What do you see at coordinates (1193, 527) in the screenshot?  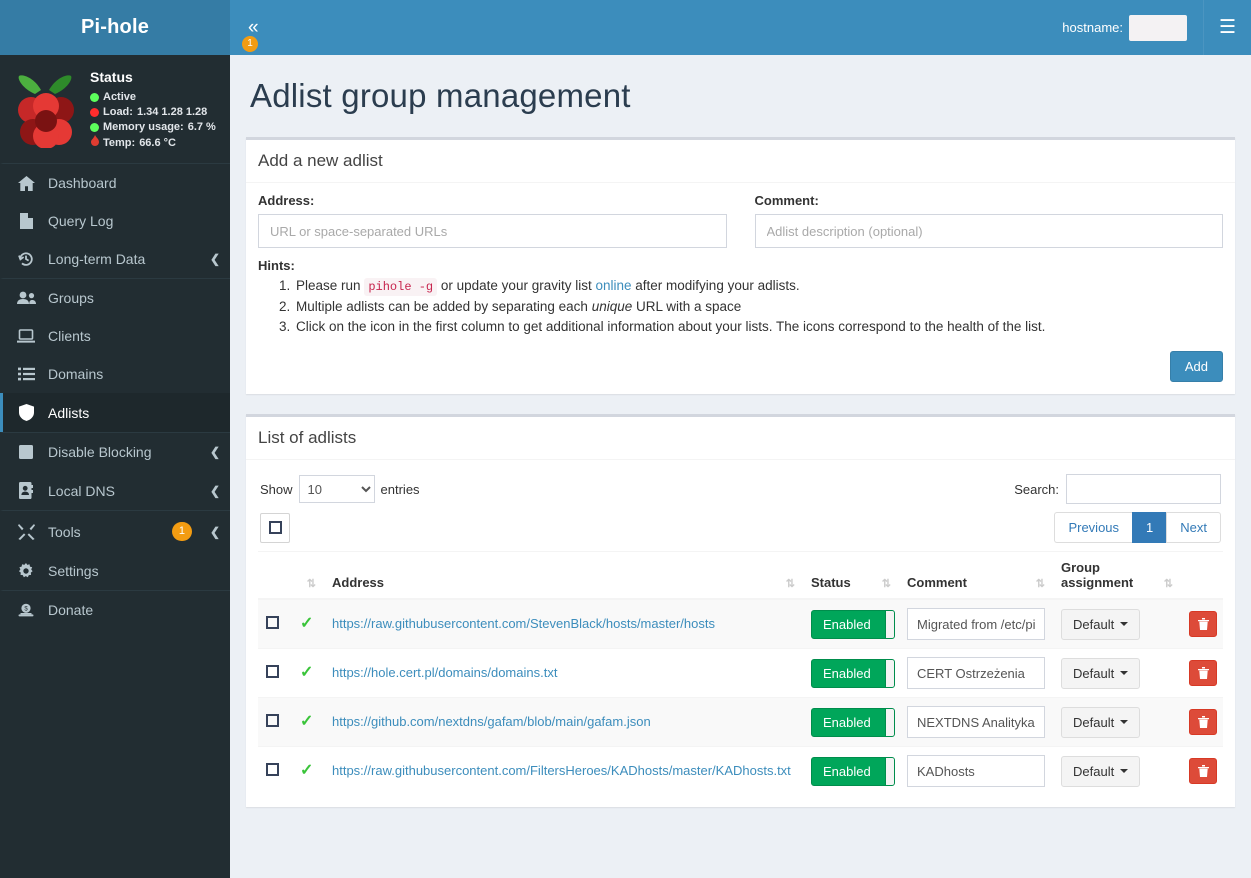 I see `pagination-next: Next` at bounding box center [1193, 527].